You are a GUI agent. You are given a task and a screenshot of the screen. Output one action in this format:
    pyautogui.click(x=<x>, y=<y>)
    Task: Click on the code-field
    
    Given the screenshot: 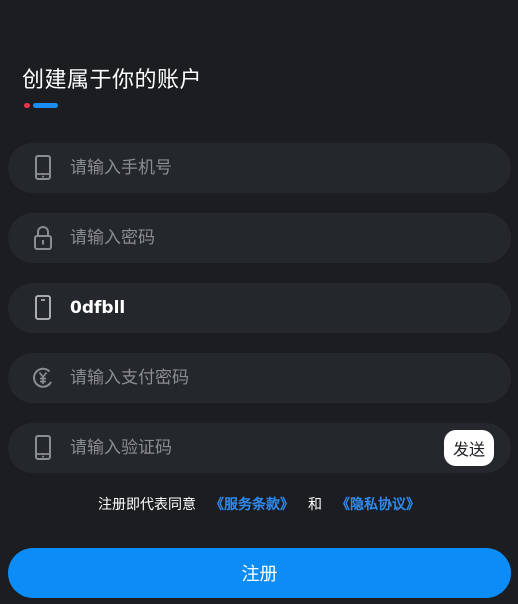 What is the action you would take?
    pyautogui.click(x=259, y=308)
    